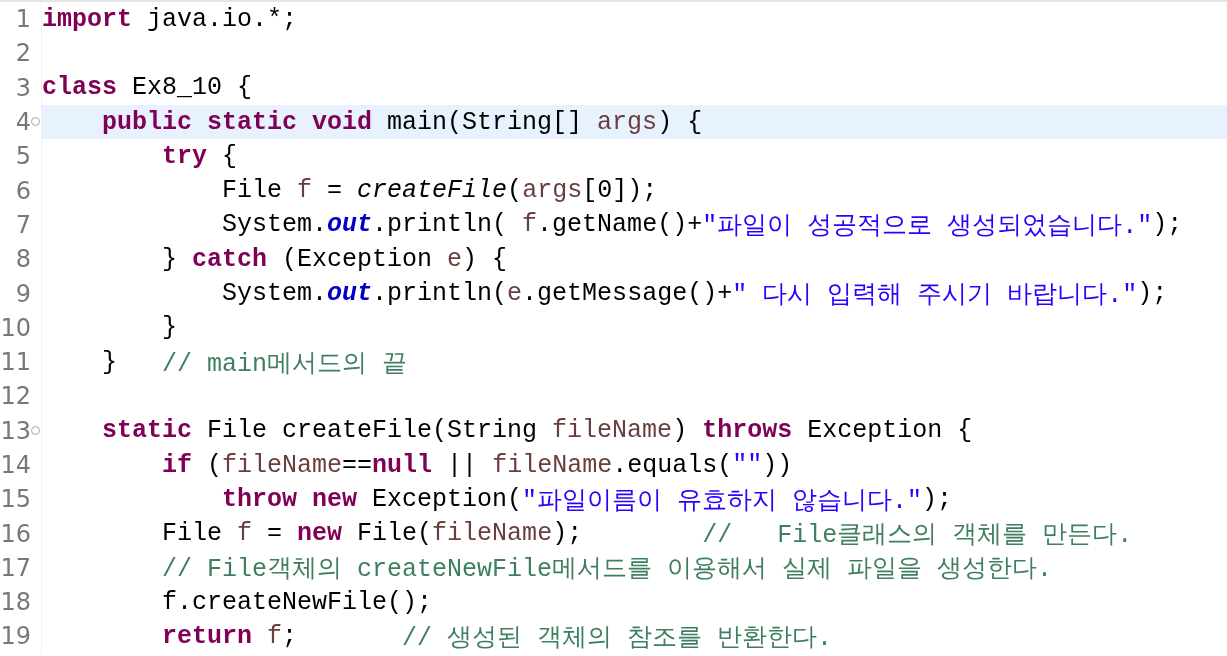 This screenshot has width=1227, height=656. I want to click on code-line: } // main메서드의 끝, so click(255, 363).